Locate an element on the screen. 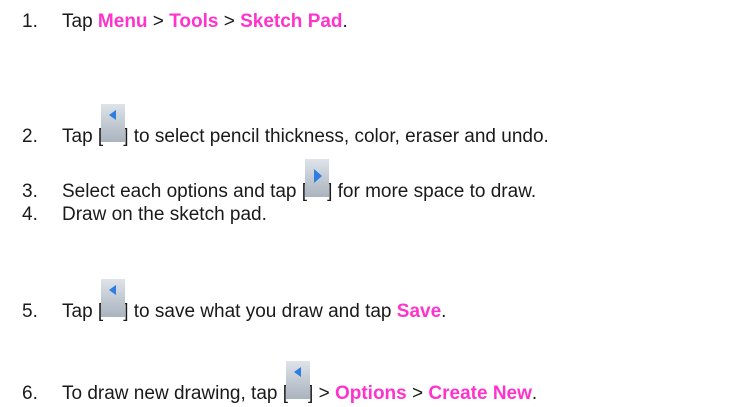 Image resolution: width=751 pixels, height=407 pixels. step-1: 1. Tap Menu > Tools > Sketch Pad. is located at coordinates (185, 22).